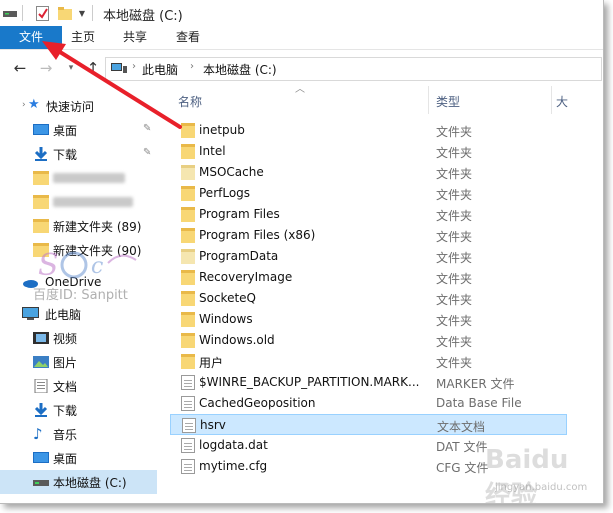  What do you see at coordinates (368, 298) in the screenshot?
I see `file-row: SocketeQ 文件夹` at bounding box center [368, 298].